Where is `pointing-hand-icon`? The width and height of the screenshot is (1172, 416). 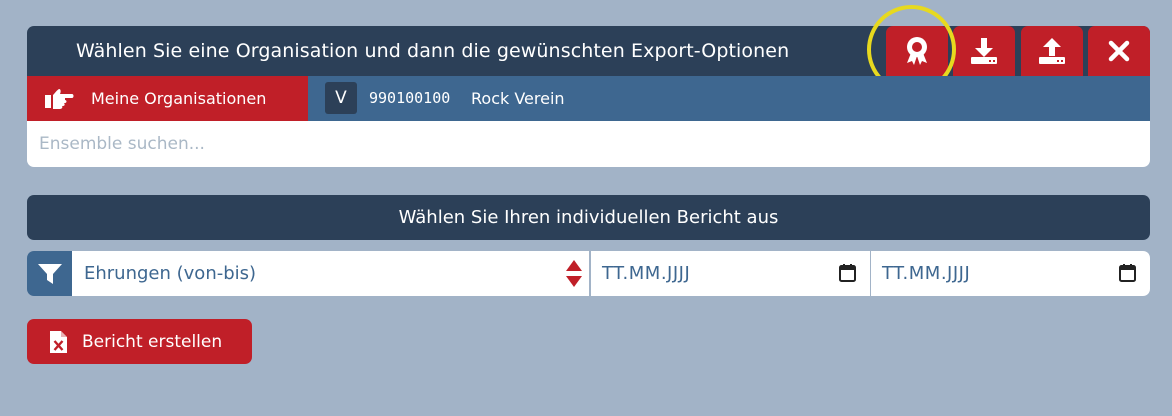 pointing-hand-icon is located at coordinates (59, 98).